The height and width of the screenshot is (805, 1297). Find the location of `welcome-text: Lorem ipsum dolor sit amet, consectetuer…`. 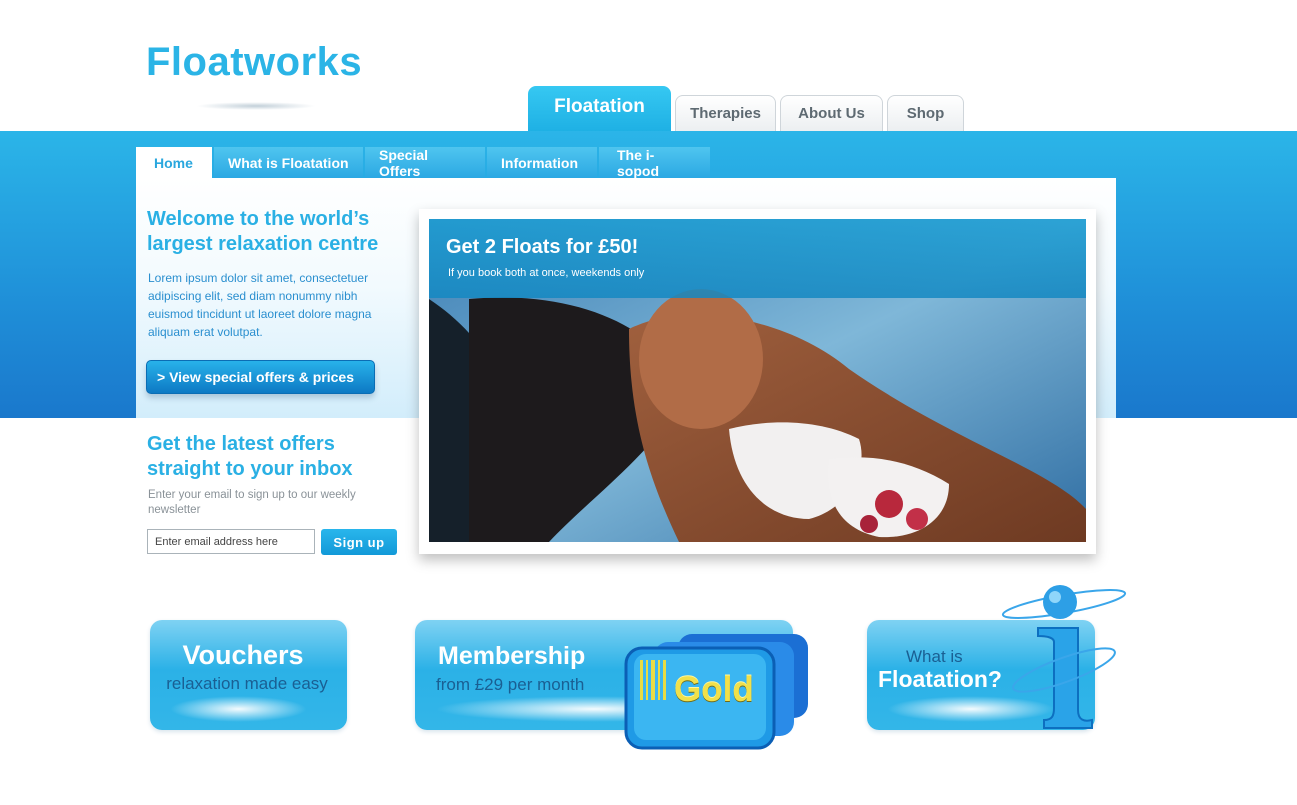

welcome-text: Lorem ipsum dolor sit amet, consectetuer… is located at coordinates (260, 305).